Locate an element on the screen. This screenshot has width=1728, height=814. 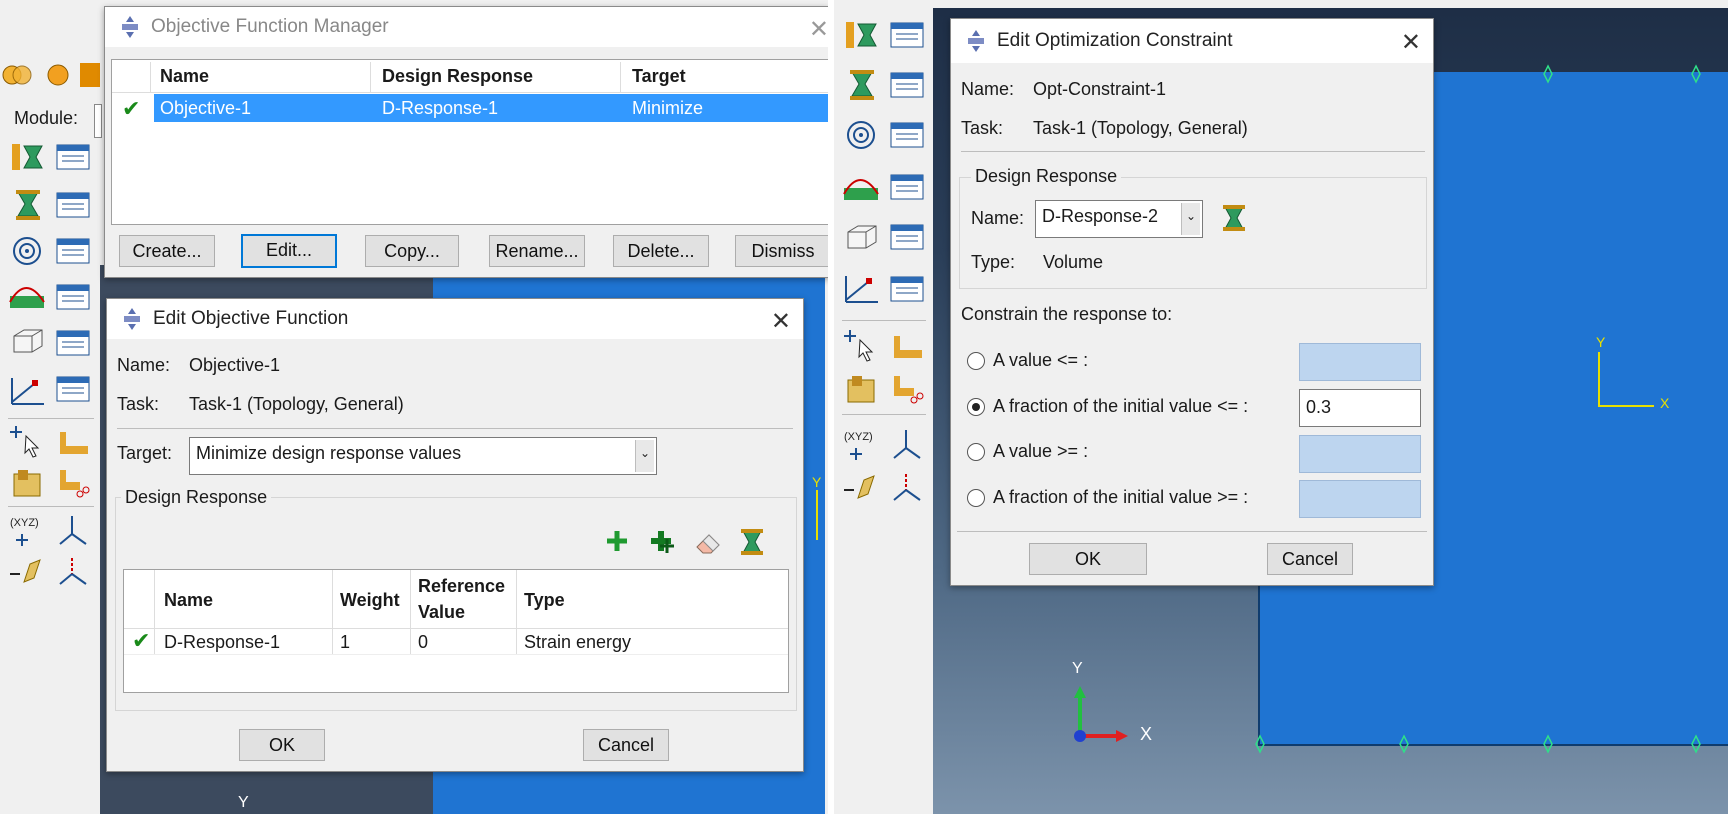
col-target: Target is located at coordinates (659, 76).